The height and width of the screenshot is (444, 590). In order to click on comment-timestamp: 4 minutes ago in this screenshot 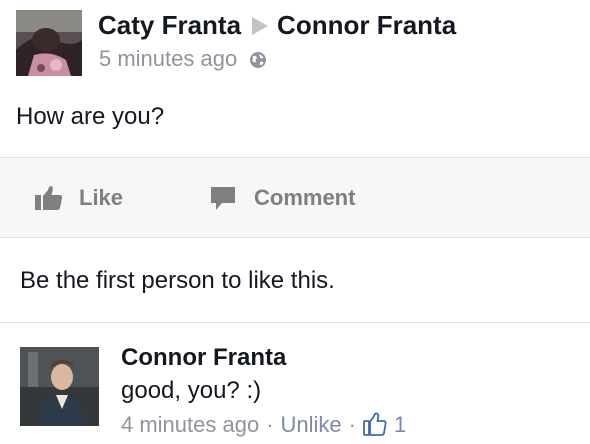, I will do `click(190, 424)`.